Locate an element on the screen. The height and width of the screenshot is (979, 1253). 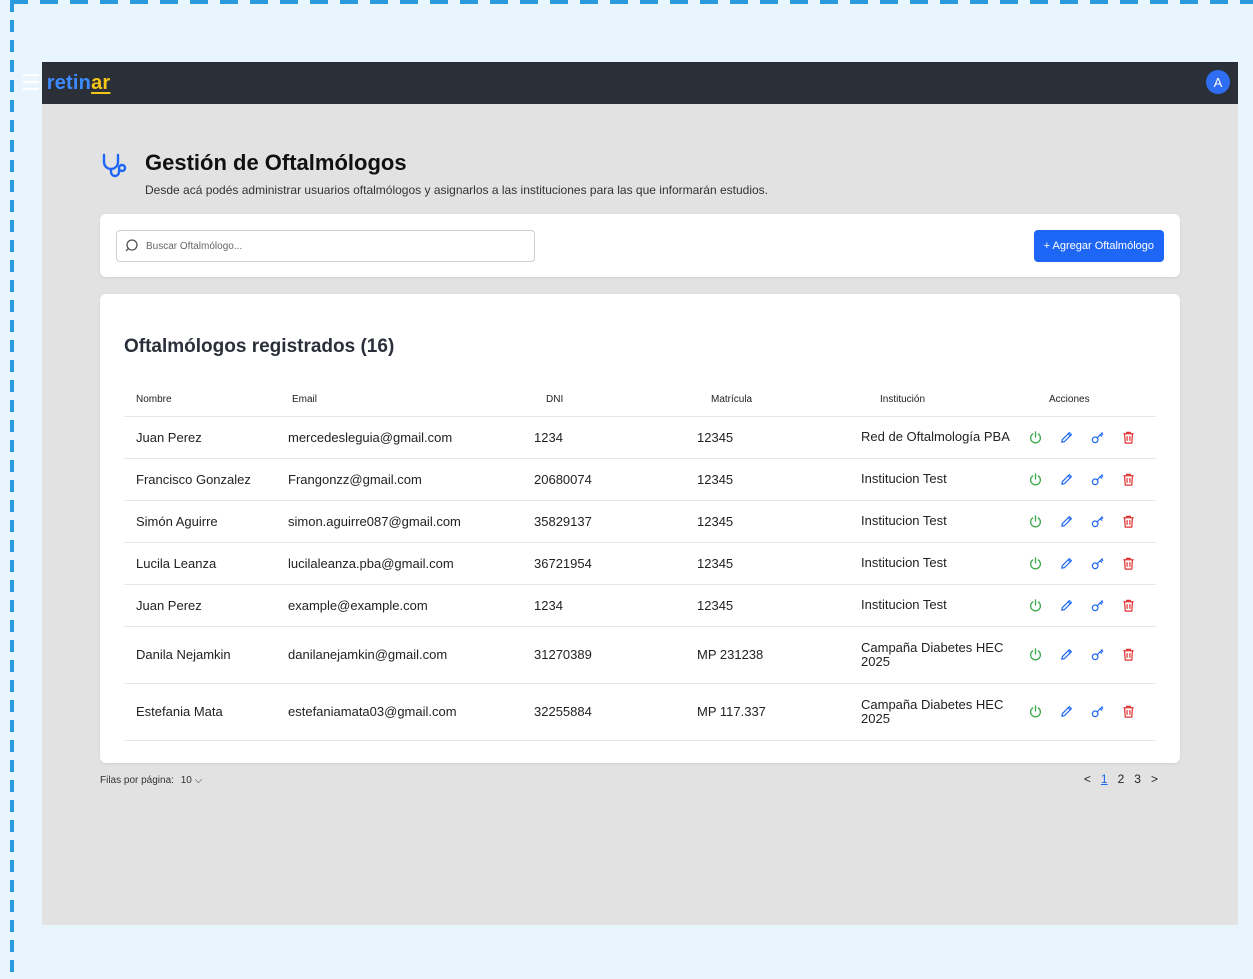
stethoscope-icon is located at coordinates (114, 165).